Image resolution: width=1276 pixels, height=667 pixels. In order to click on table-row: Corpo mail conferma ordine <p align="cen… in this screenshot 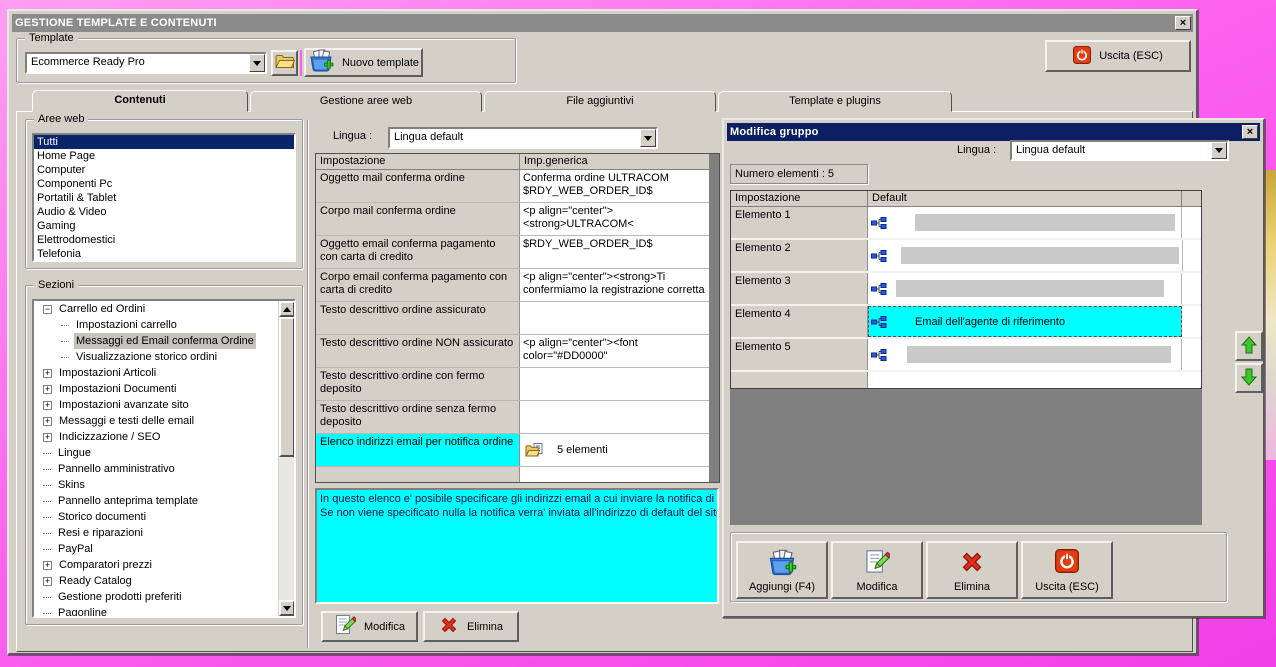, I will do `click(512, 219)`.